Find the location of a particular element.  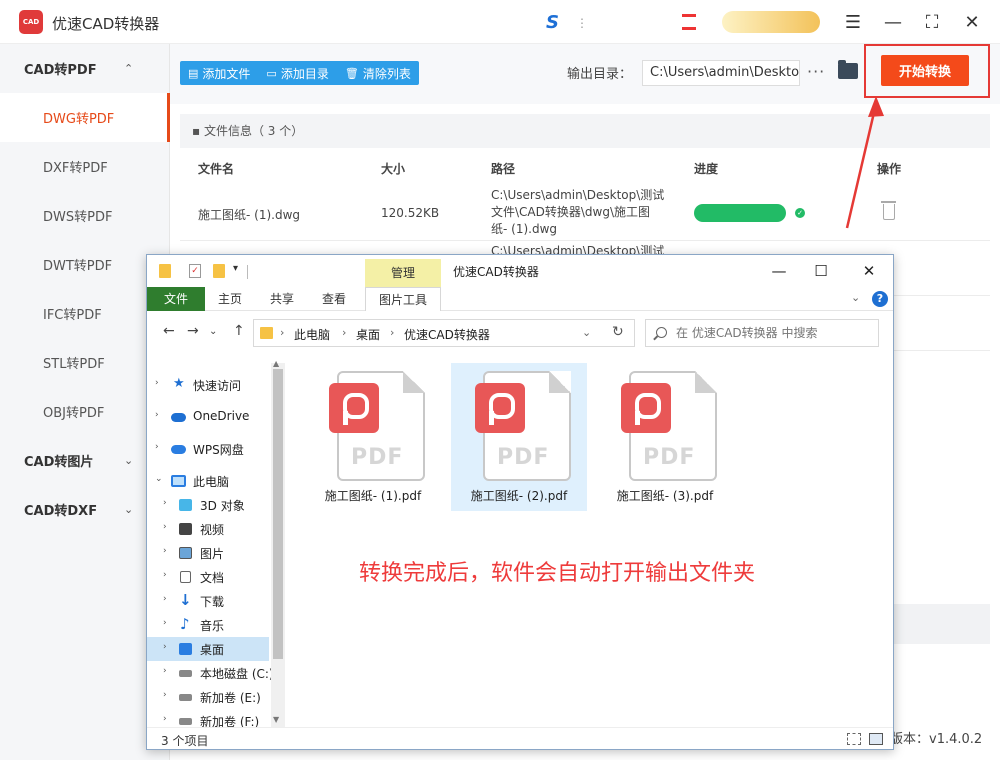

nav-item-music: › ♪ 音乐 is located at coordinates (208, 625).